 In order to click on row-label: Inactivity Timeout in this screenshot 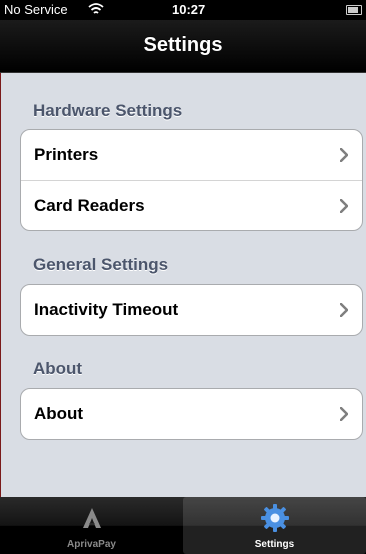, I will do `click(106, 309)`.